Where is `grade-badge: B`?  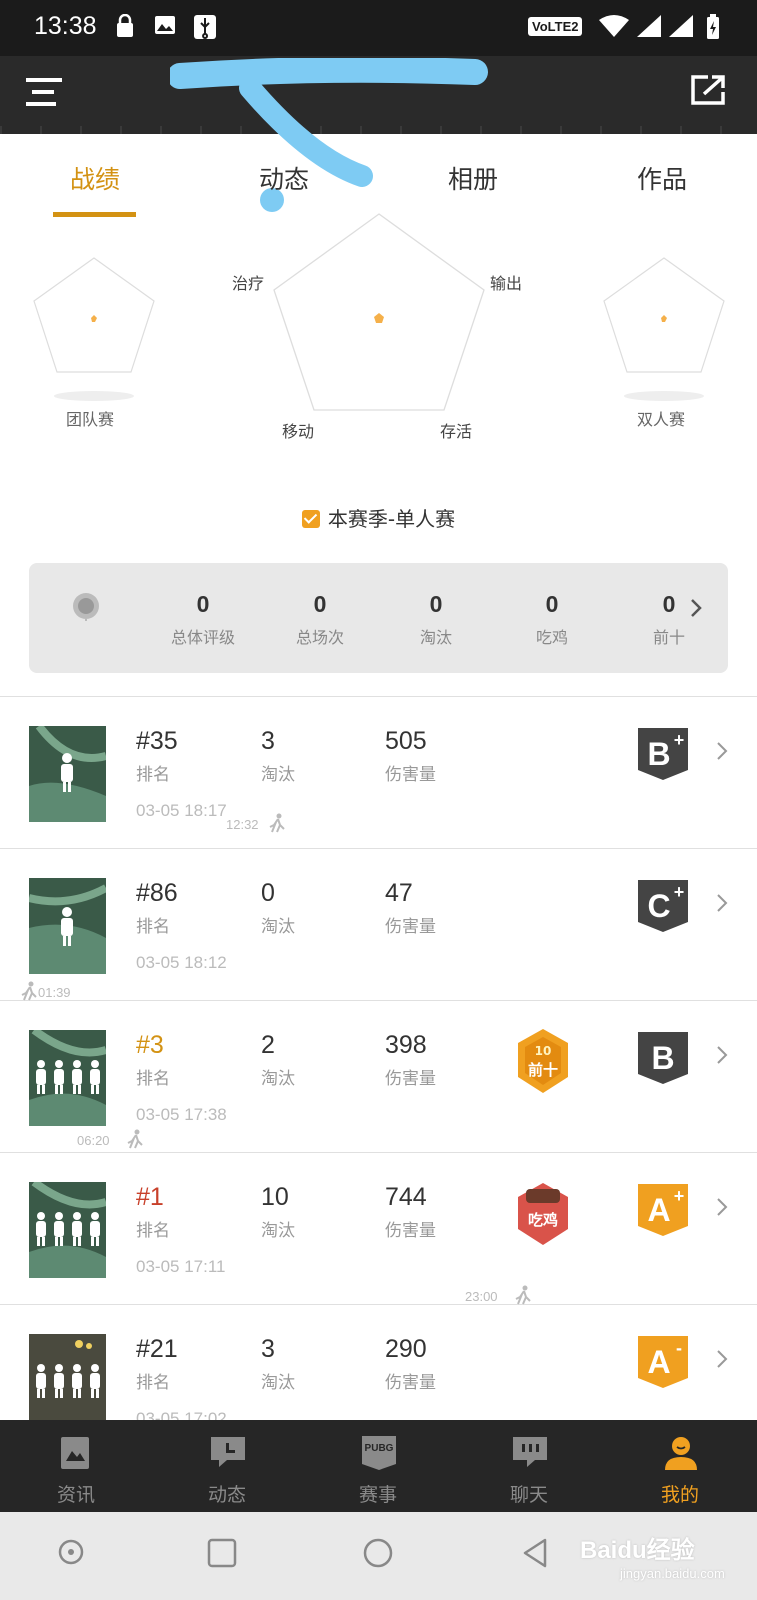
grade-badge: B is located at coordinates (663, 1058).